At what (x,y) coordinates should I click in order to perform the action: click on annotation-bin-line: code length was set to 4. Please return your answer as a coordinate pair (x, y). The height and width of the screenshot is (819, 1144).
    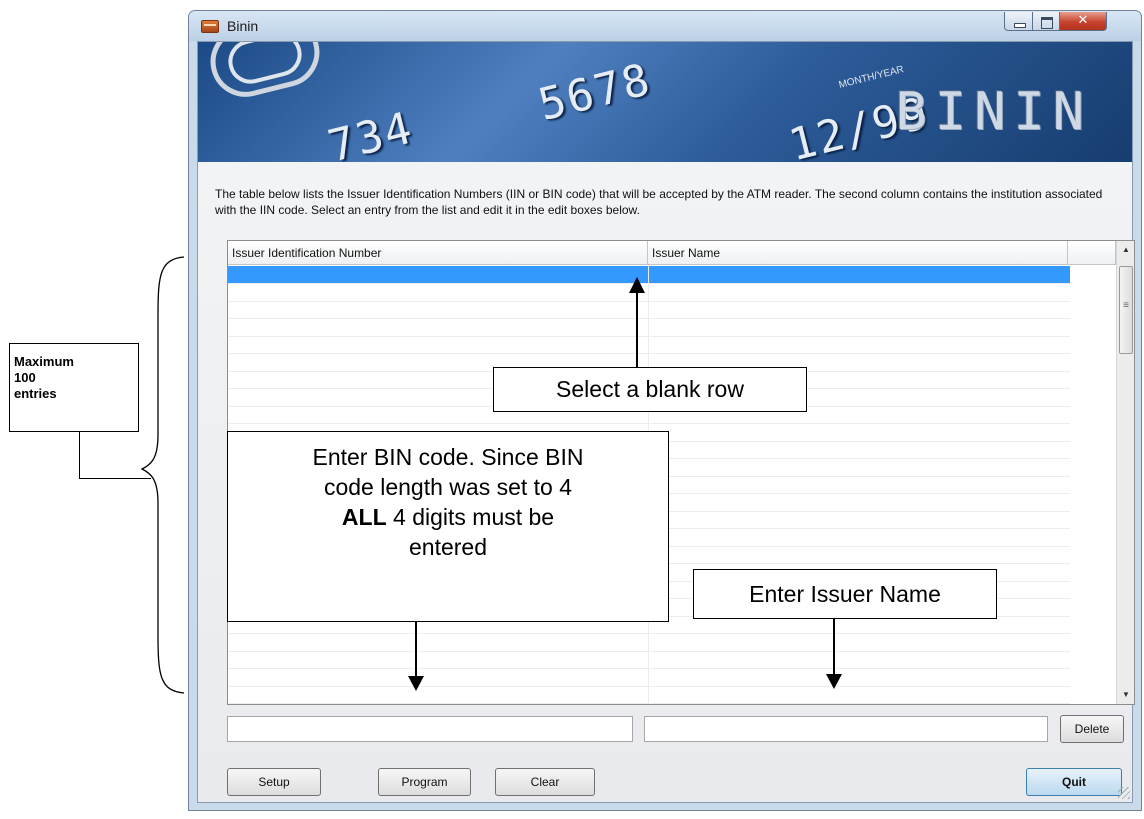
    Looking at the image, I should click on (448, 487).